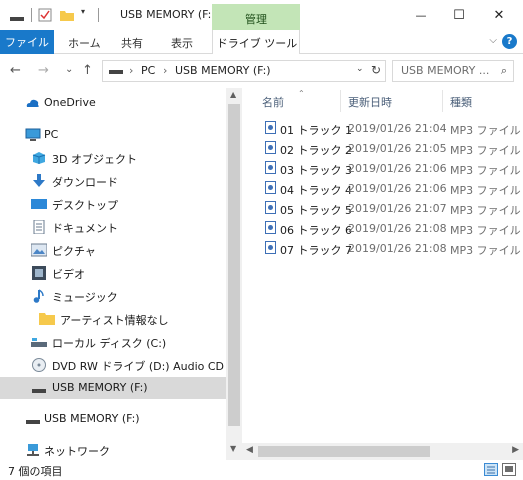 The width and height of the screenshot is (523, 480). I want to click on minimize-button: —, so click(421, 15).